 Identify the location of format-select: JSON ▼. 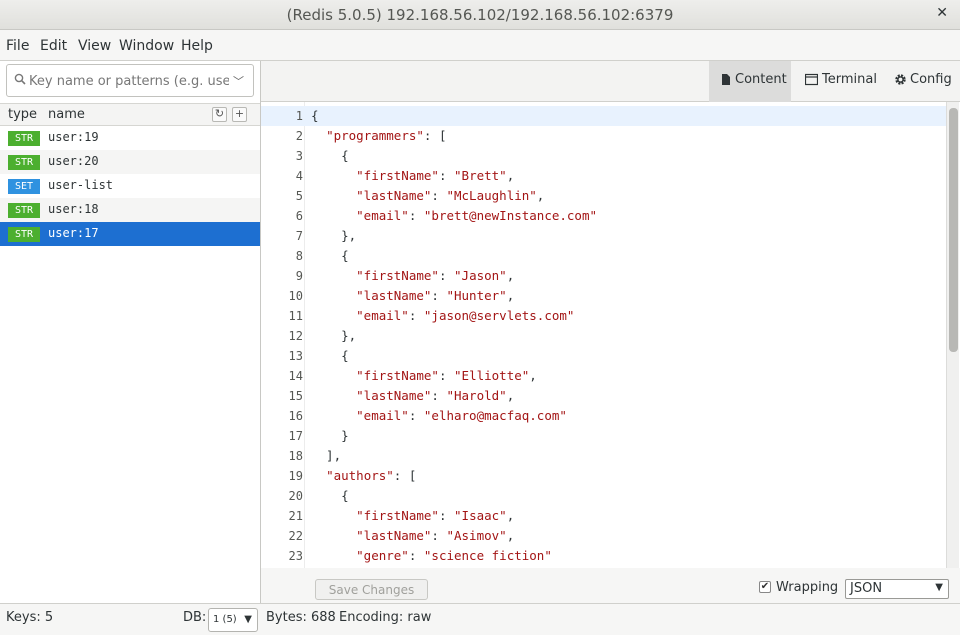
(897, 589).